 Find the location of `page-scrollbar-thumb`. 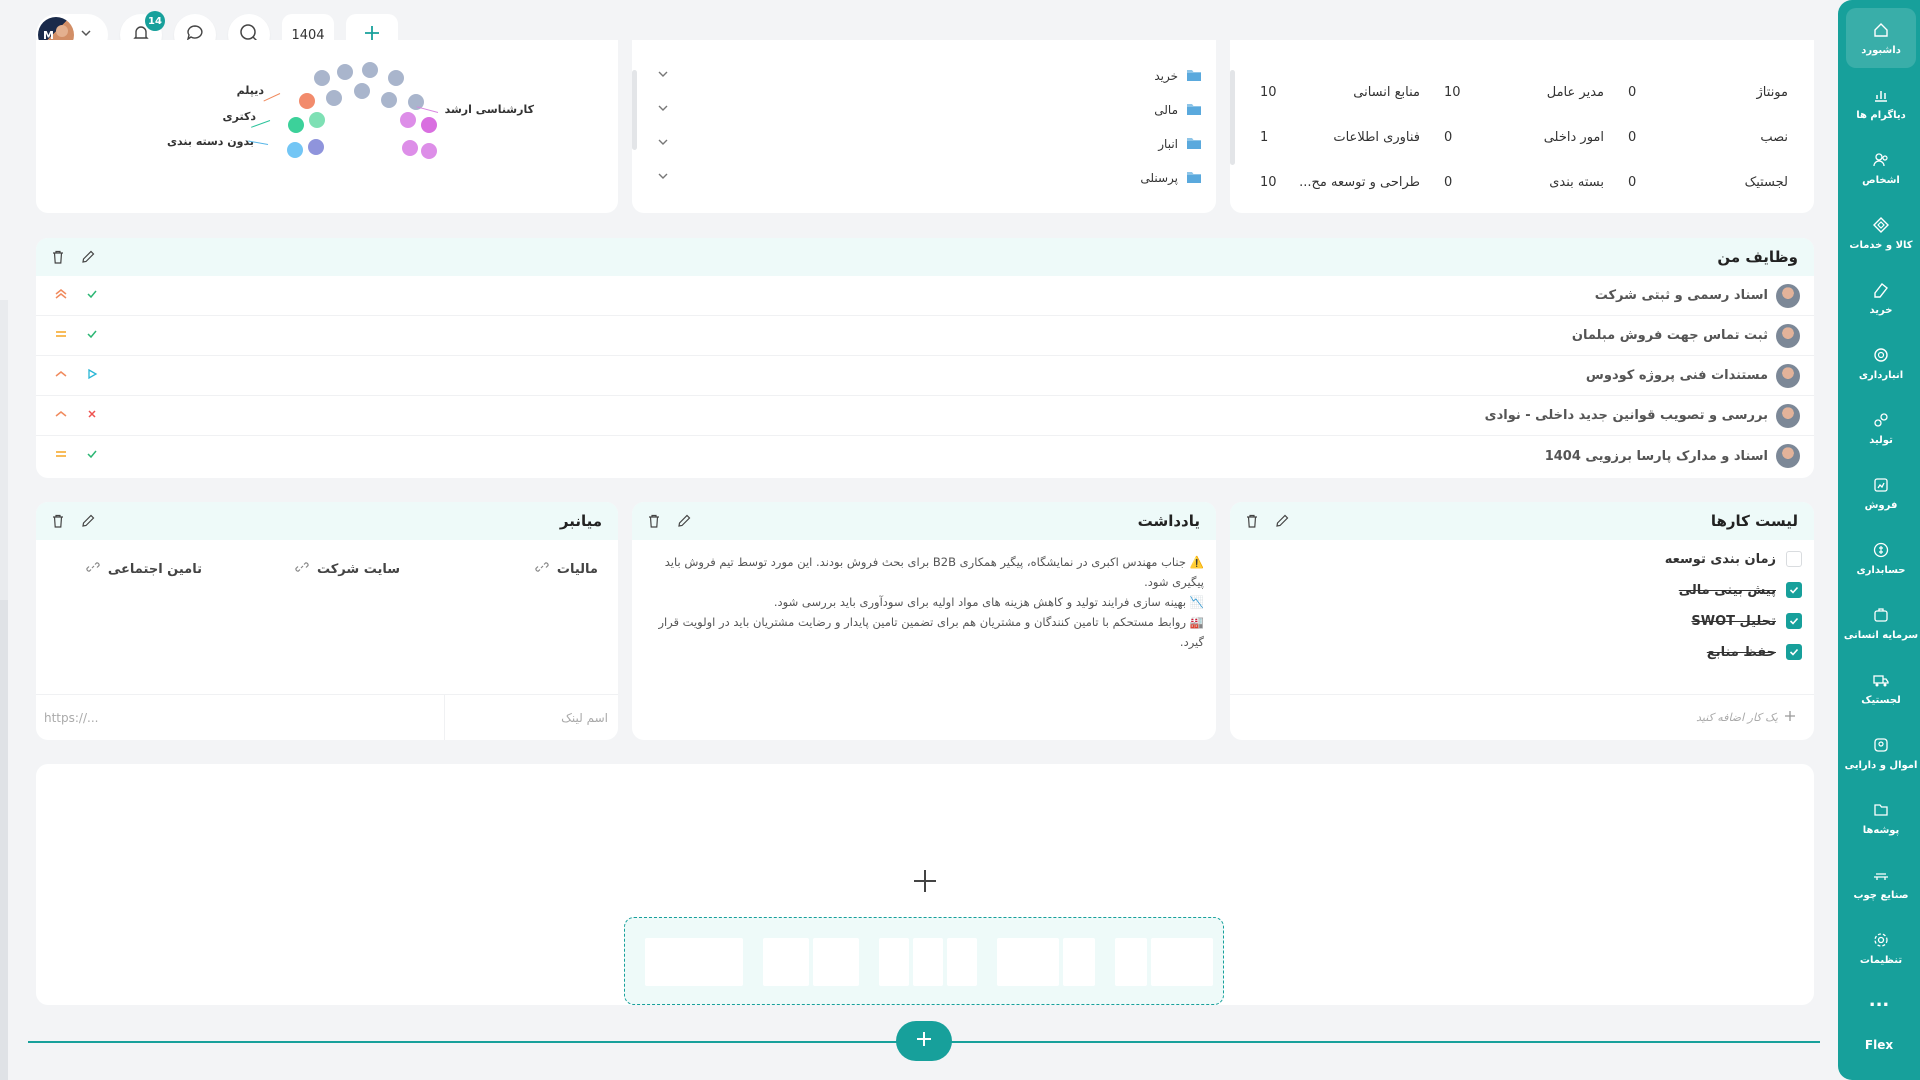

page-scrollbar-thumb is located at coordinates (4, 450).